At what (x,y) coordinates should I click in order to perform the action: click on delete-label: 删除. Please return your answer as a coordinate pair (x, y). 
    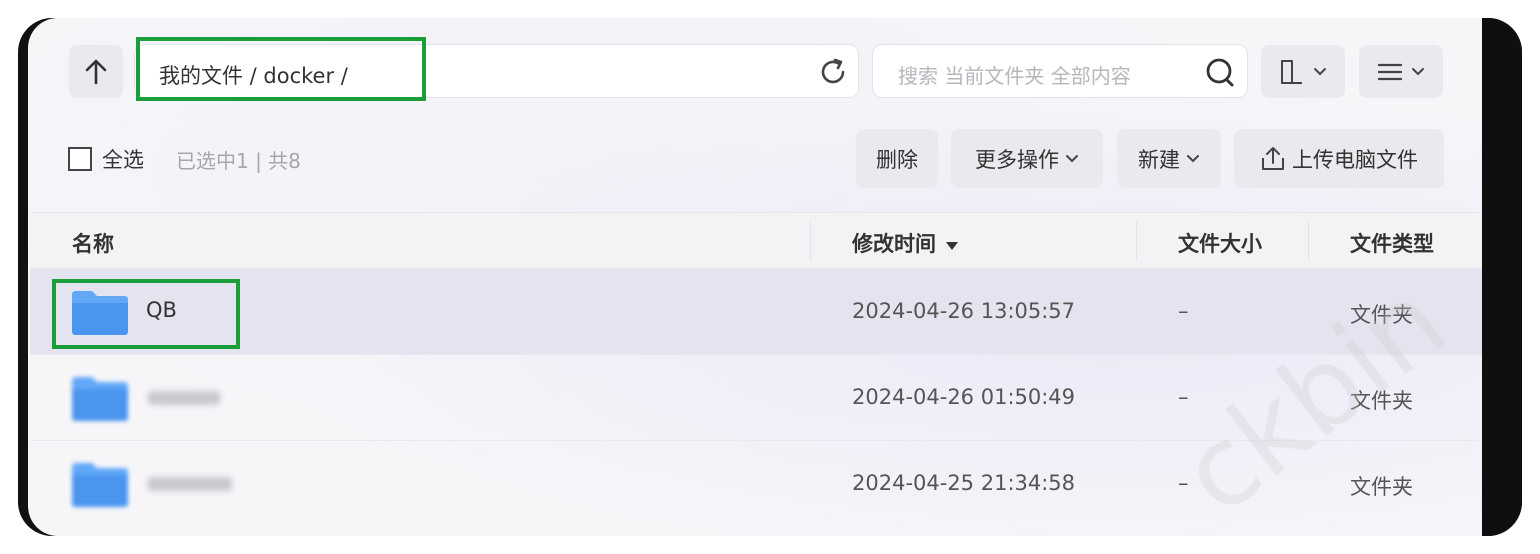
    Looking at the image, I should click on (897, 159).